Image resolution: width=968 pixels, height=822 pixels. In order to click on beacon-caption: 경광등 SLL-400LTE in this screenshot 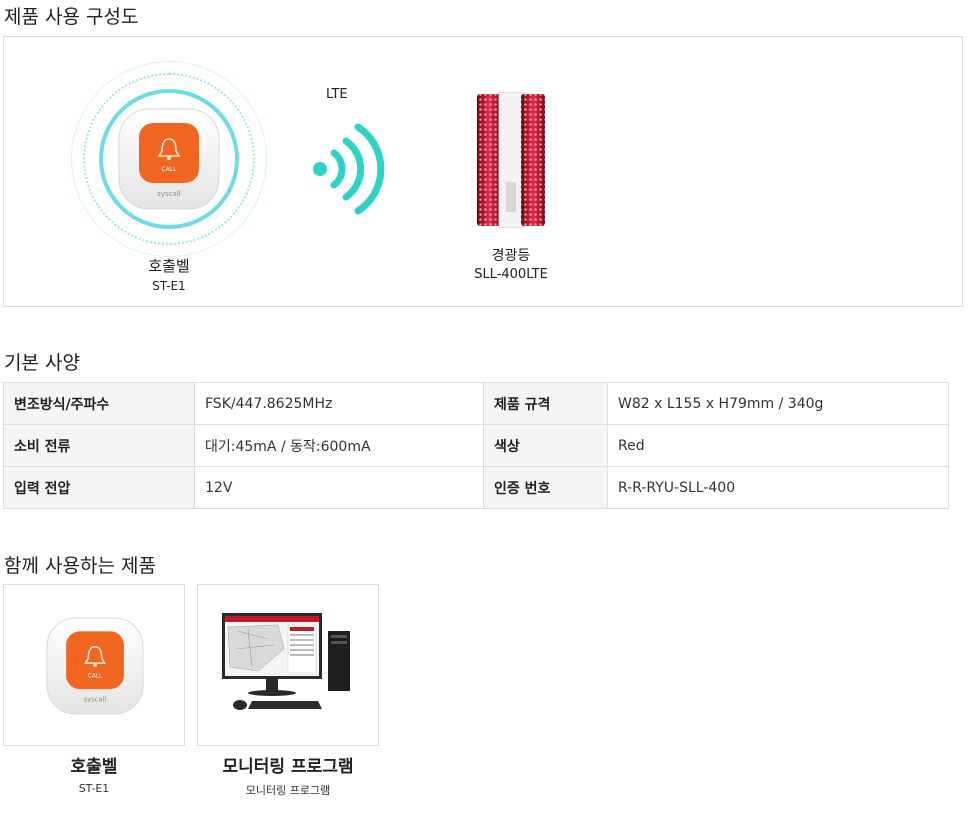, I will do `click(511, 263)`.